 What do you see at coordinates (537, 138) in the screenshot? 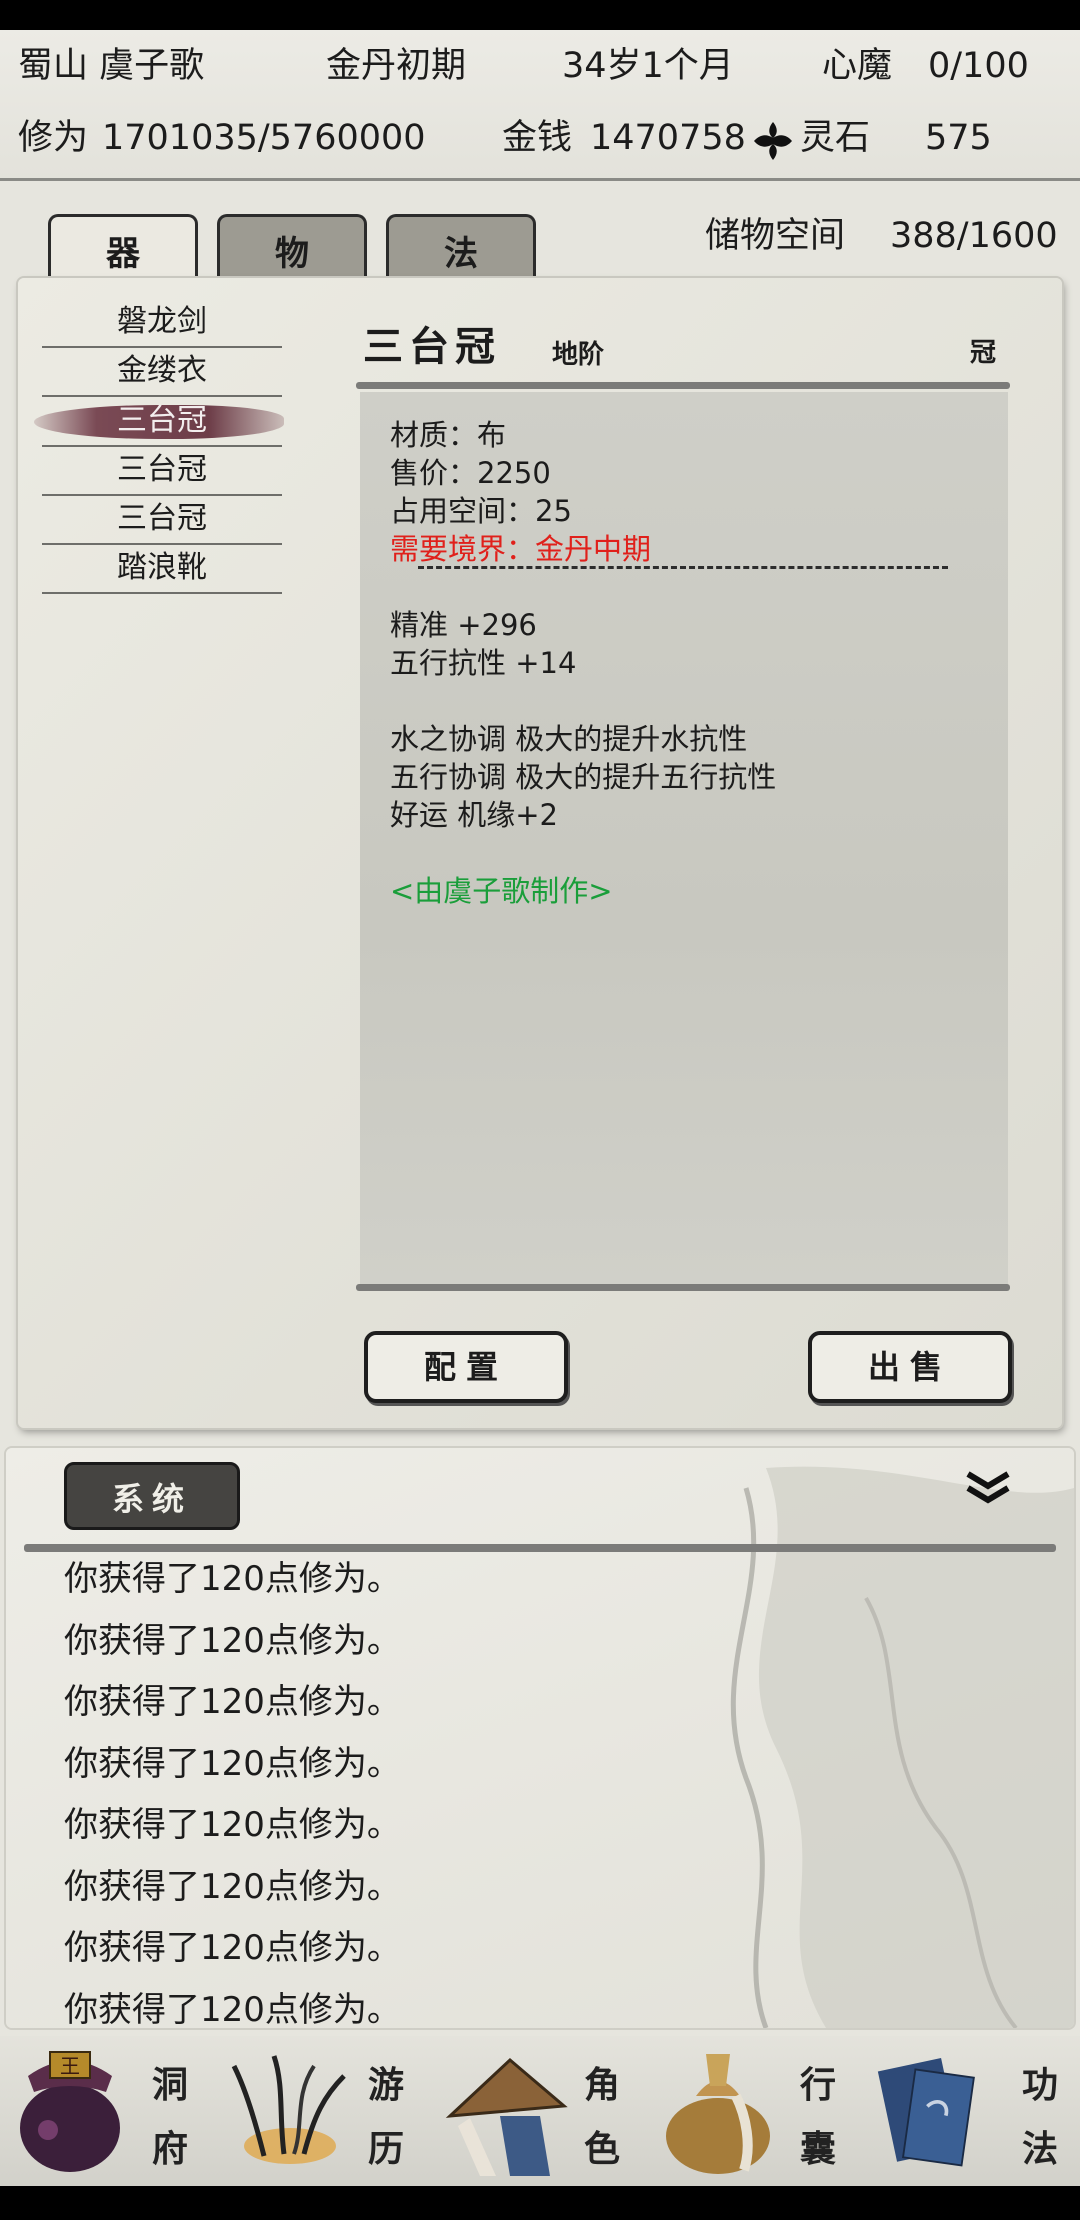
I see `money-label: 金钱` at bounding box center [537, 138].